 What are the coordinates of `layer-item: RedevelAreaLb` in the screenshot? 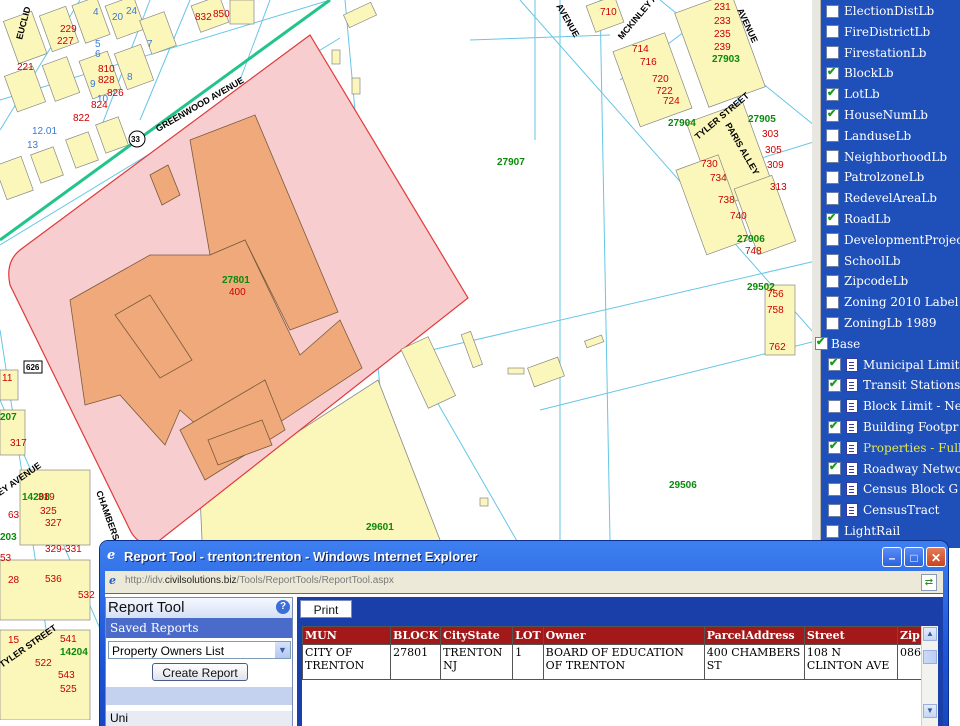 It's located at (881, 198).